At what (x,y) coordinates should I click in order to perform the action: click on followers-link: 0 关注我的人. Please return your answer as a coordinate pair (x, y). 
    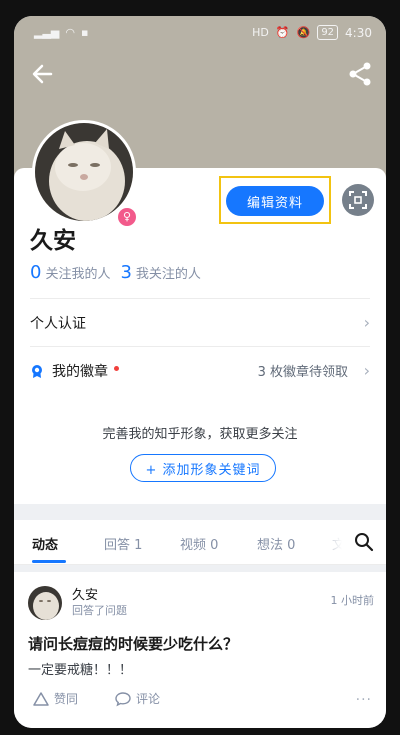
    Looking at the image, I should click on (70, 272).